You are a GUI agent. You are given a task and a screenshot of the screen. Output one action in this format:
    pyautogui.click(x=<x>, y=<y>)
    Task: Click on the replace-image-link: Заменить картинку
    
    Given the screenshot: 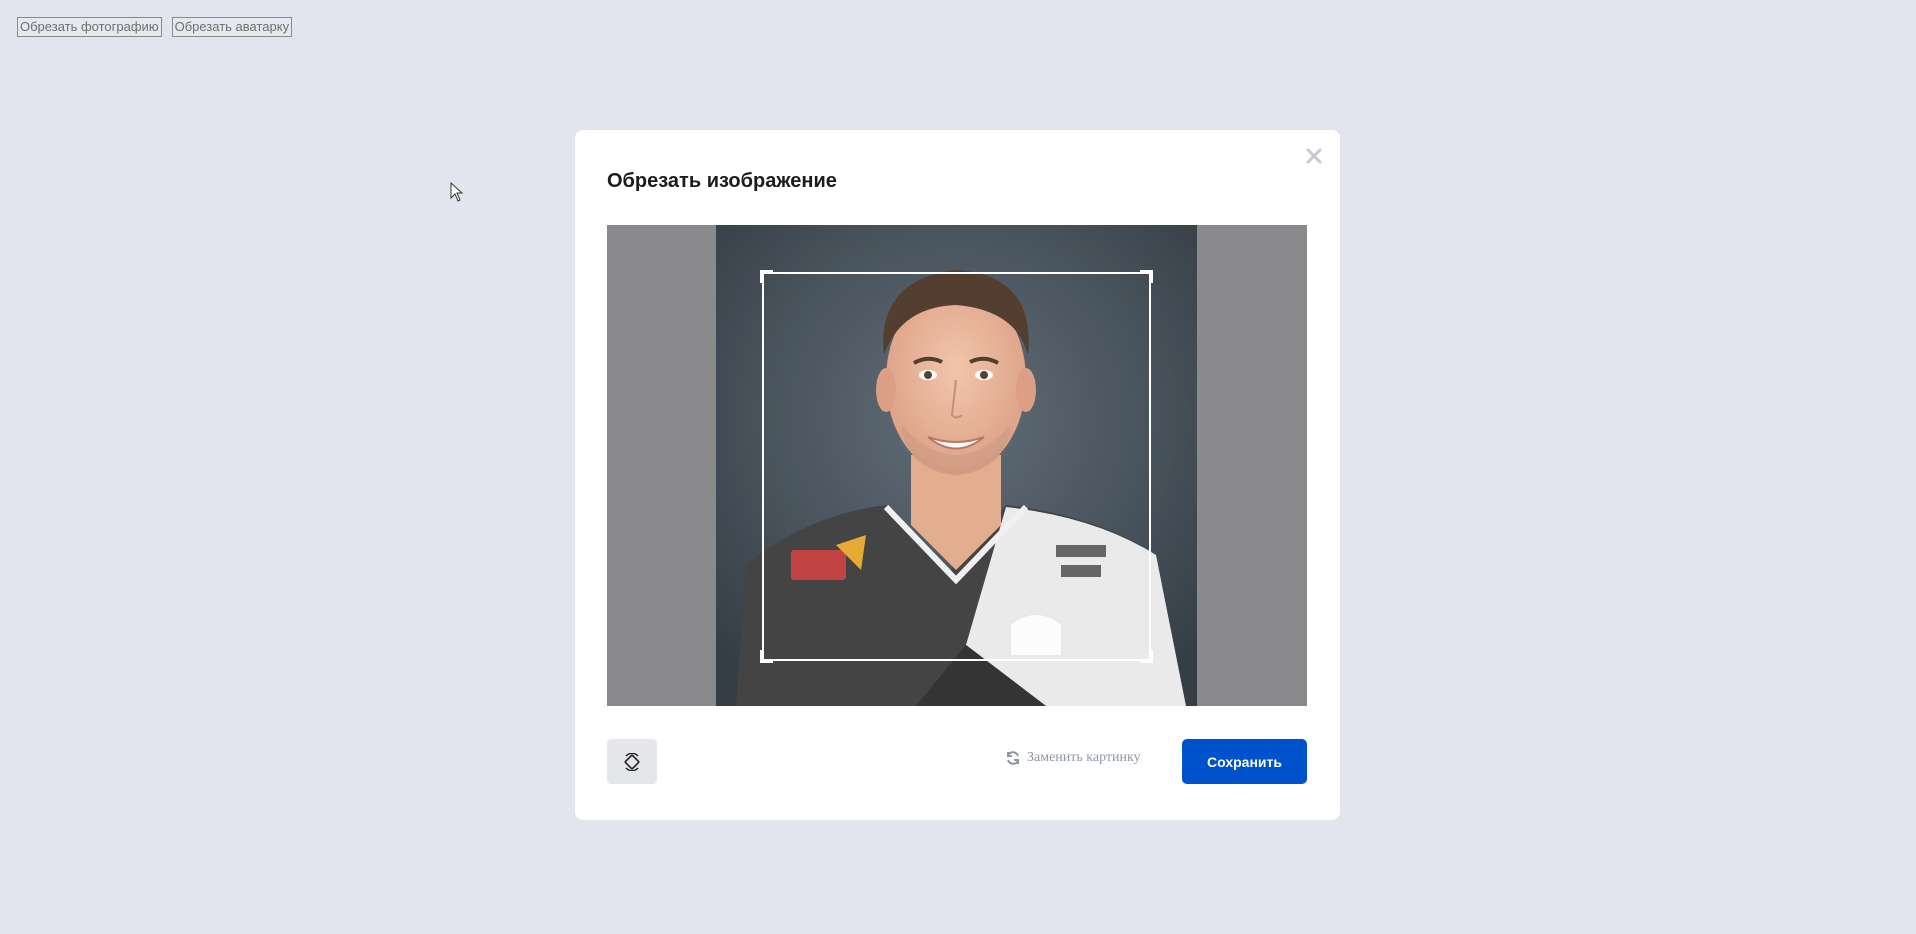 What is the action you would take?
    pyautogui.click(x=1073, y=758)
    